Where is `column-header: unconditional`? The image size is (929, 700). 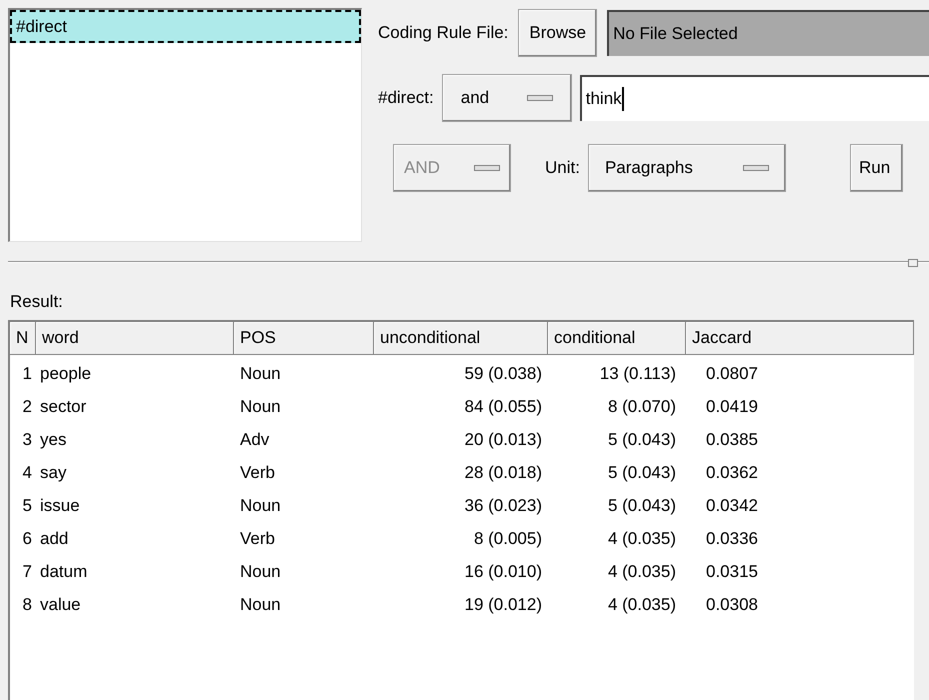
column-header: unconditional is located at coordinates (461, 338).